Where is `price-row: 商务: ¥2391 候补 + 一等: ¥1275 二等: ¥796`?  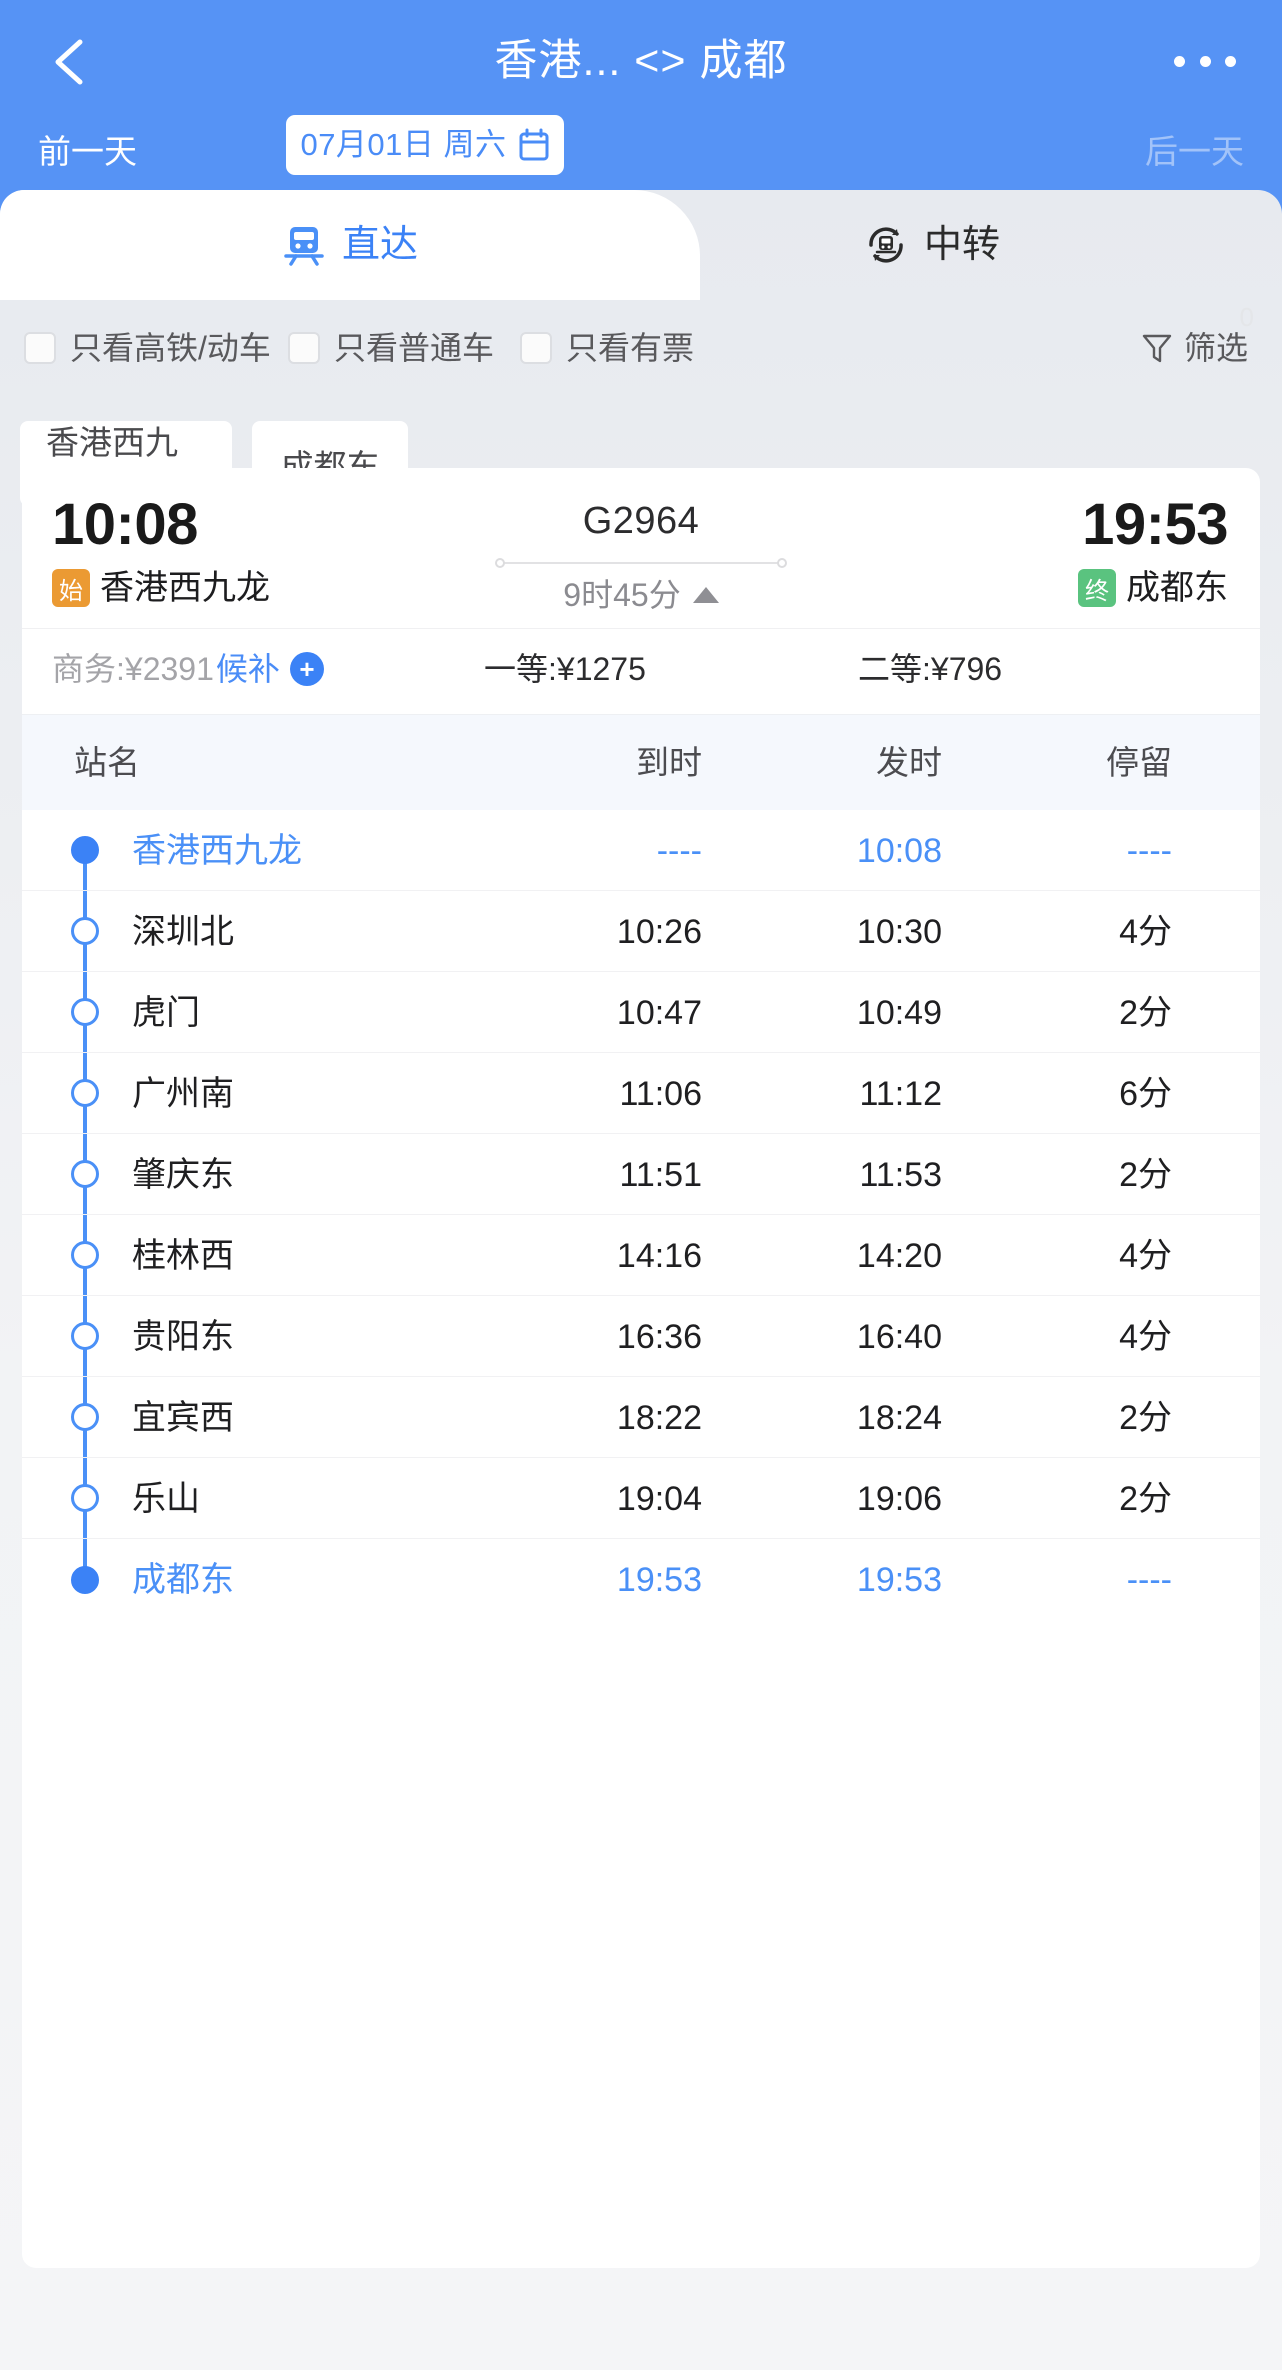
price-row: 商务: ¥2391 候补 + 一等: ¥1275 二等: ¥796 is located at coordinates (641, 671).